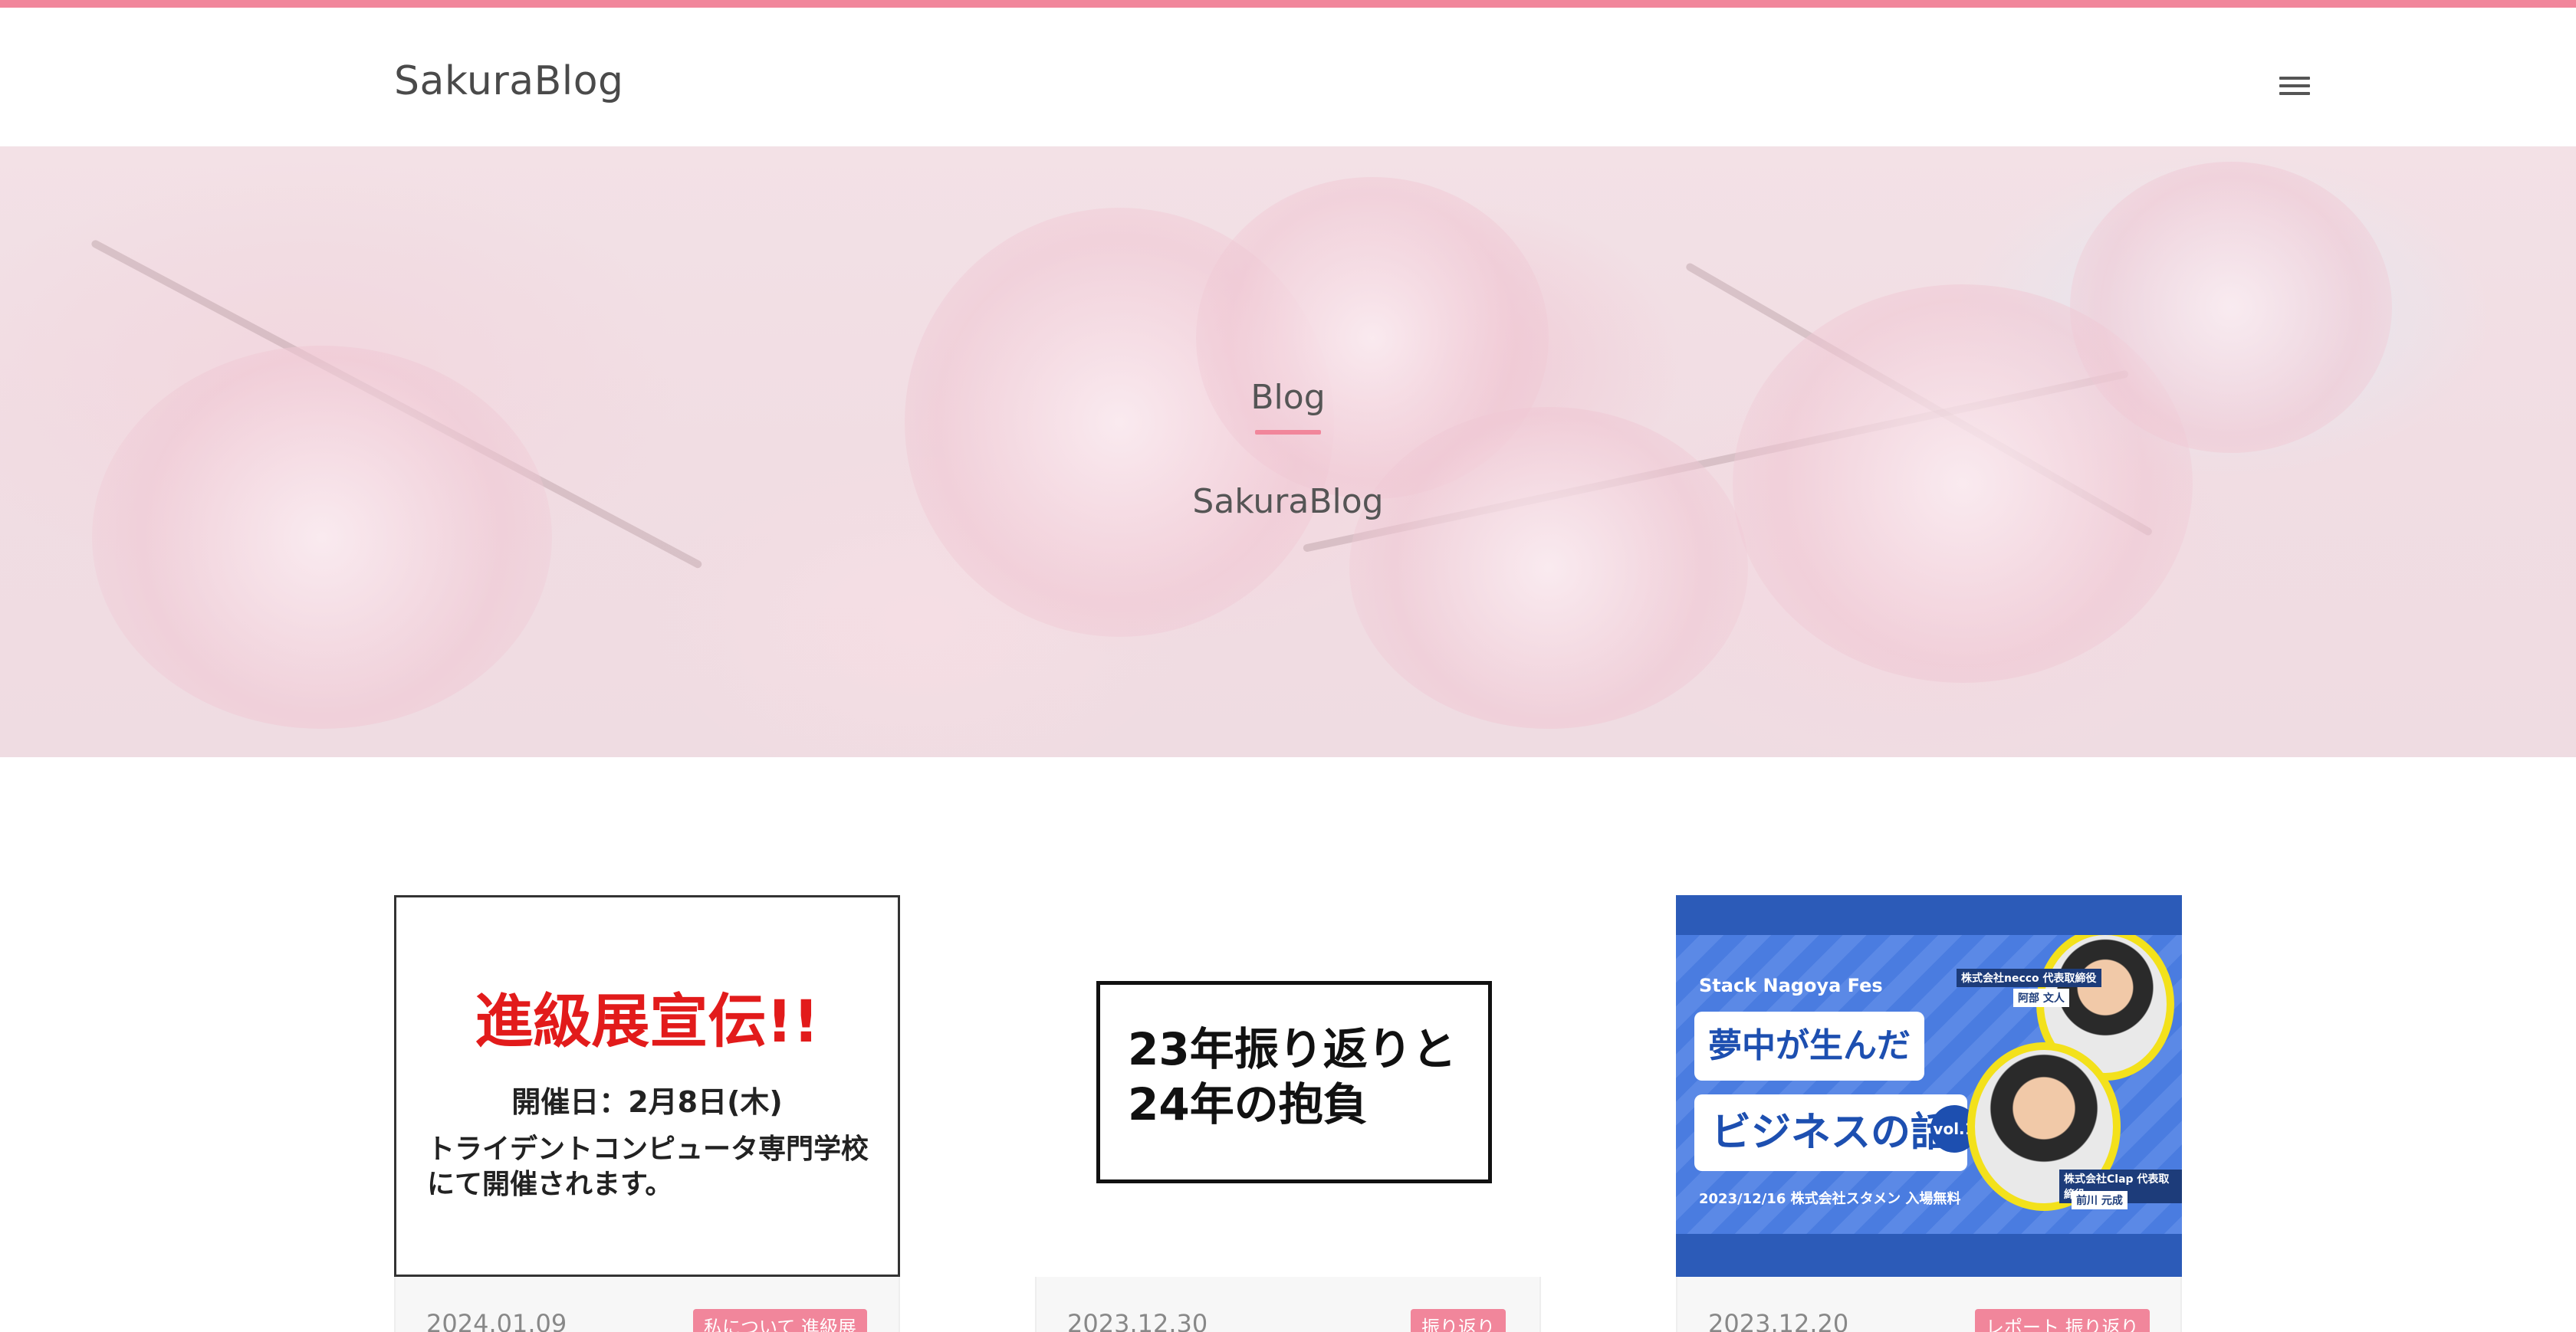 The width and height of the screenshot is (2576, 1332). Describe the element at coordinates (1288, 397) in the screenshot. I see `hero-title: Blog` at that location.